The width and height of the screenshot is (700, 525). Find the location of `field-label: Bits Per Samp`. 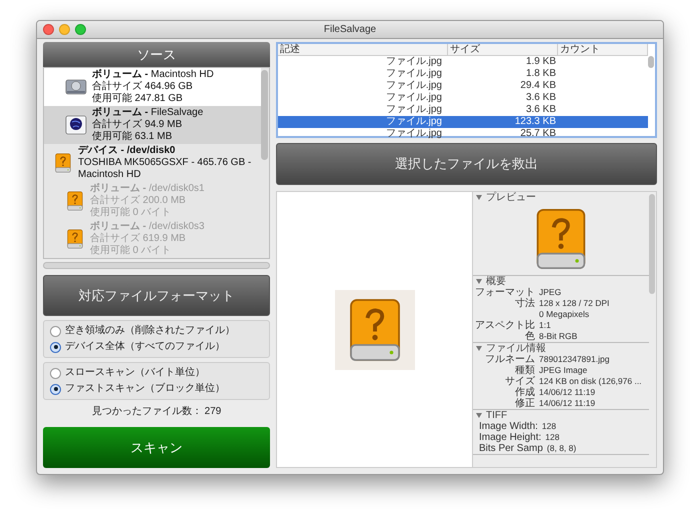

field-label: Bits Per Samp is located at coordinates (510, 448).